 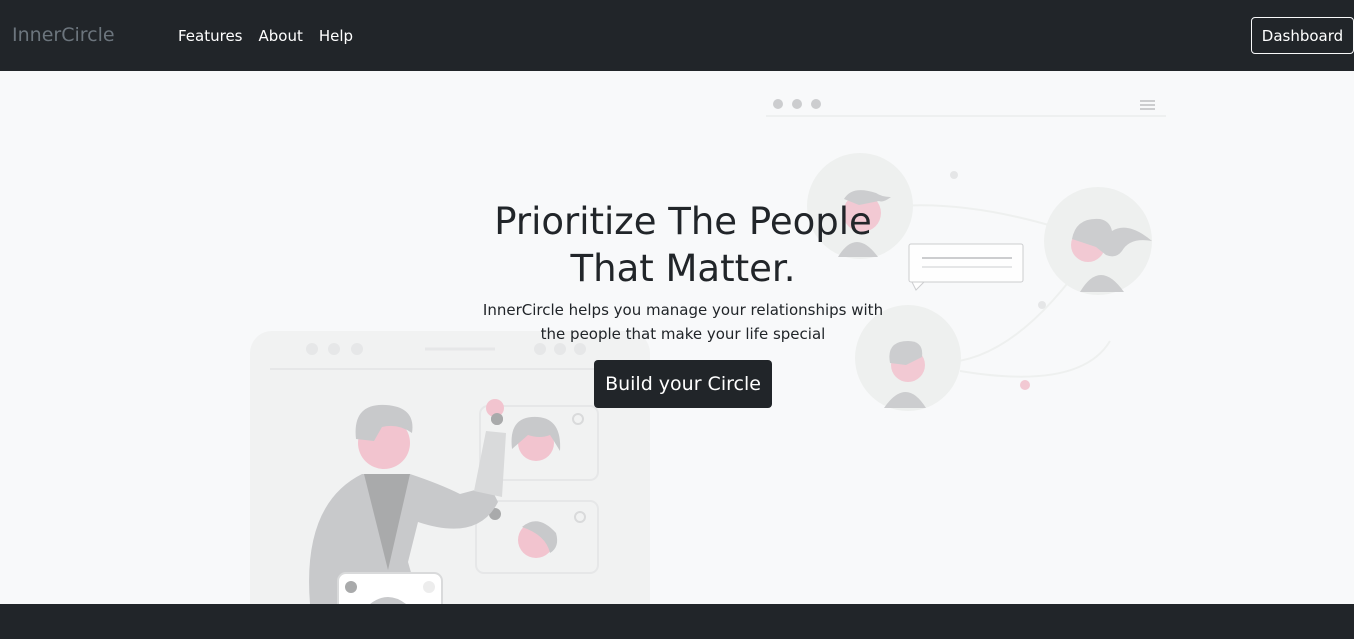 What do you see at coordinates (683, 384) in the screenshot?
I see `build-circle-button: Build your Circle` at bounding box center [683, 384].